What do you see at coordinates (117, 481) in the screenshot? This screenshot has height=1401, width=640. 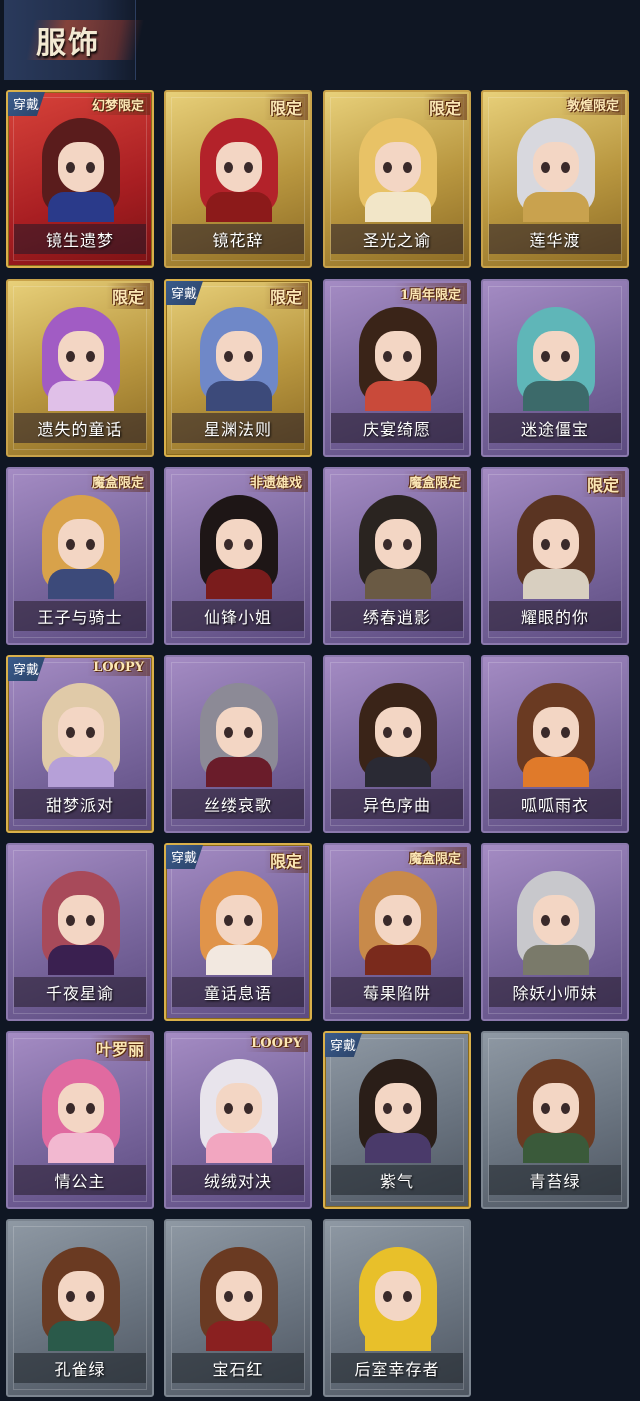 I see `limited-badge: 魔盒限定` at bounding box center [117, 481].